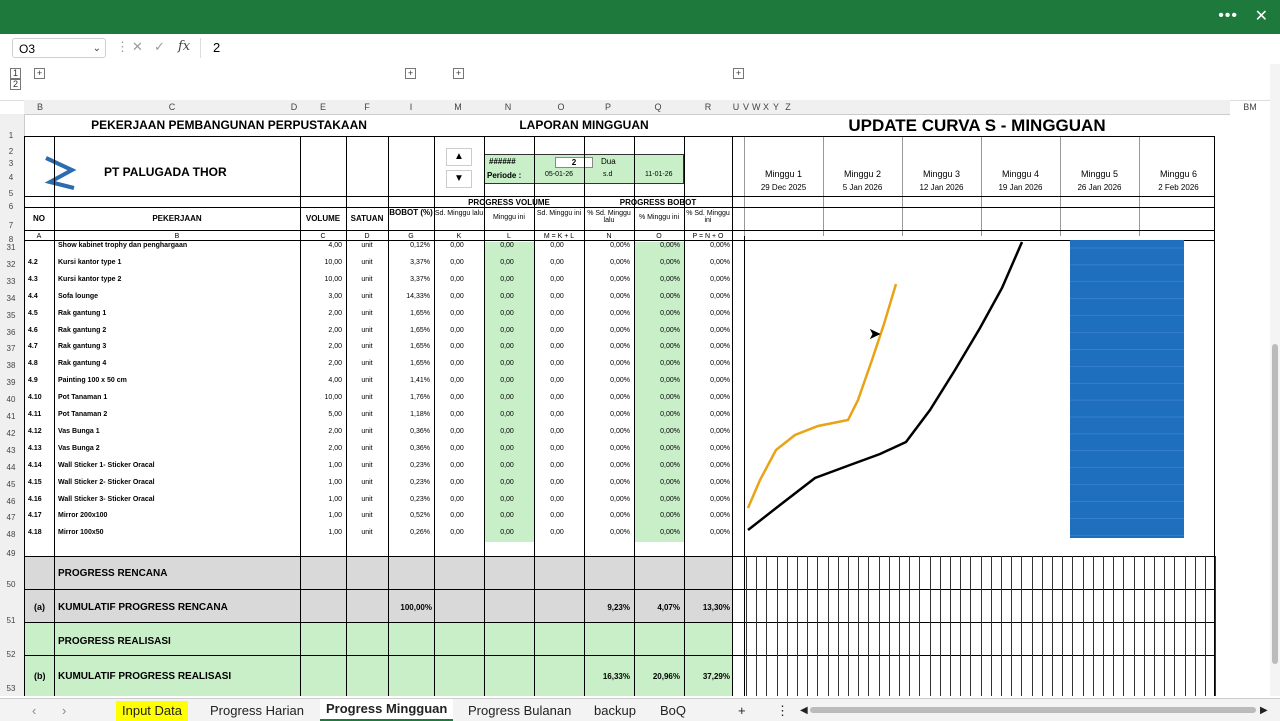 This screenshot has width=1280, height=721. What do you see at coordinates (82, 397) in the screenshot?
I see `row-pekerjaan: Pot Tanaman 1` at bounding box center [82, 397].